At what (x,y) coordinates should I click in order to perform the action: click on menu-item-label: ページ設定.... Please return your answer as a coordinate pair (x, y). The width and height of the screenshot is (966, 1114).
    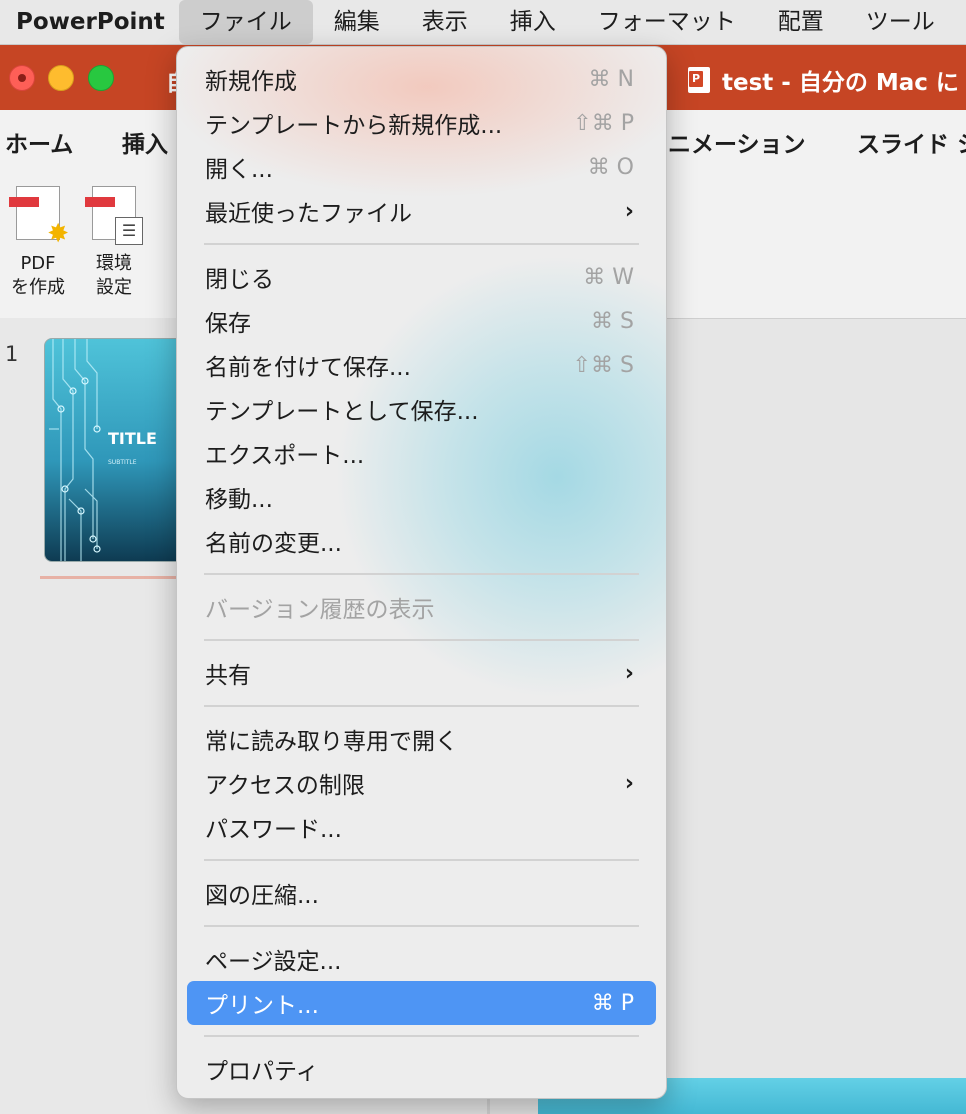
    Looking at the image, I should click on (273, 962).